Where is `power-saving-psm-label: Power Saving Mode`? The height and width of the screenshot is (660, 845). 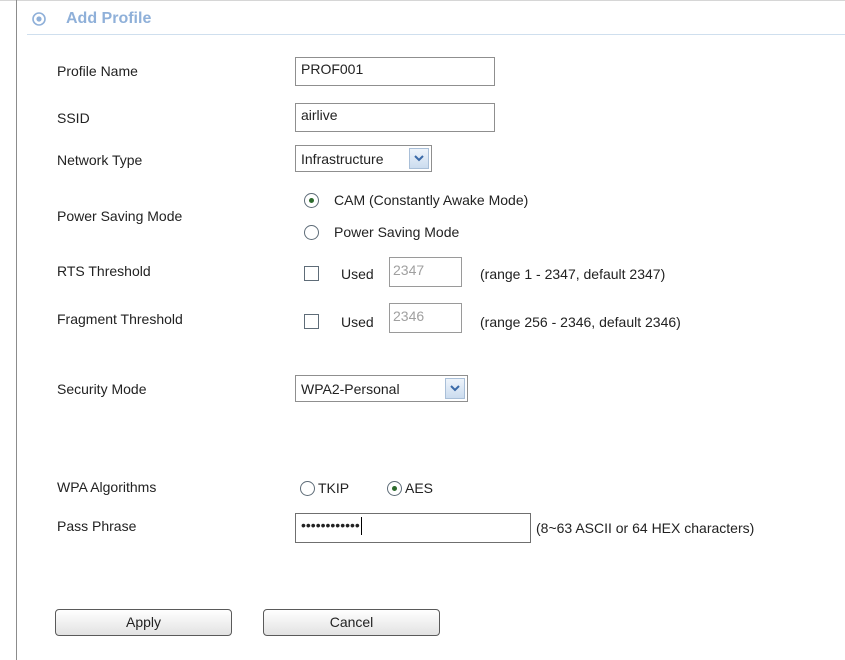 power-saving-psm-label: Power Saving Mode is located at coordinates (397, 232).